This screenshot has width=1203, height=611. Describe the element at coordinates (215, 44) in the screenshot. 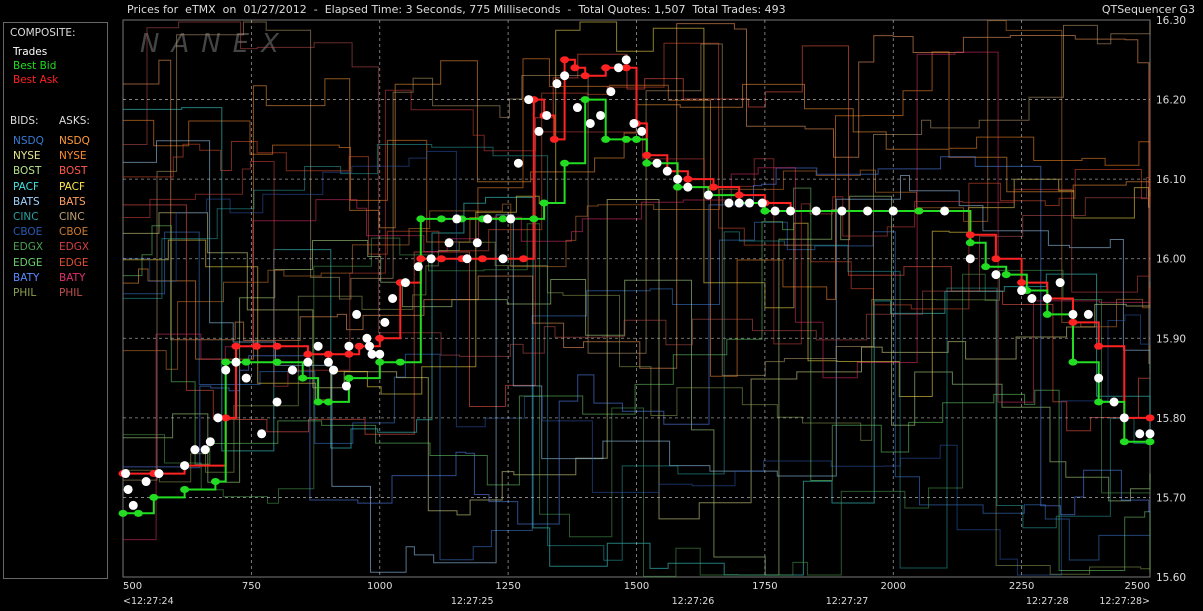

I see `watermark: NANEX` at that location.